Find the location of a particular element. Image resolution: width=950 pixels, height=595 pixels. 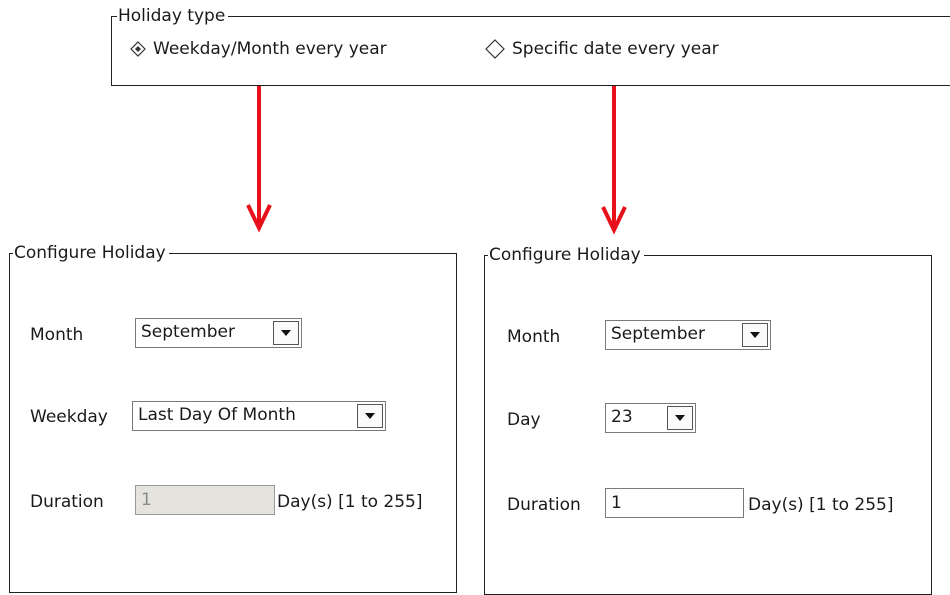

left-duration-input: 1 is located at coordinates (205, 500).